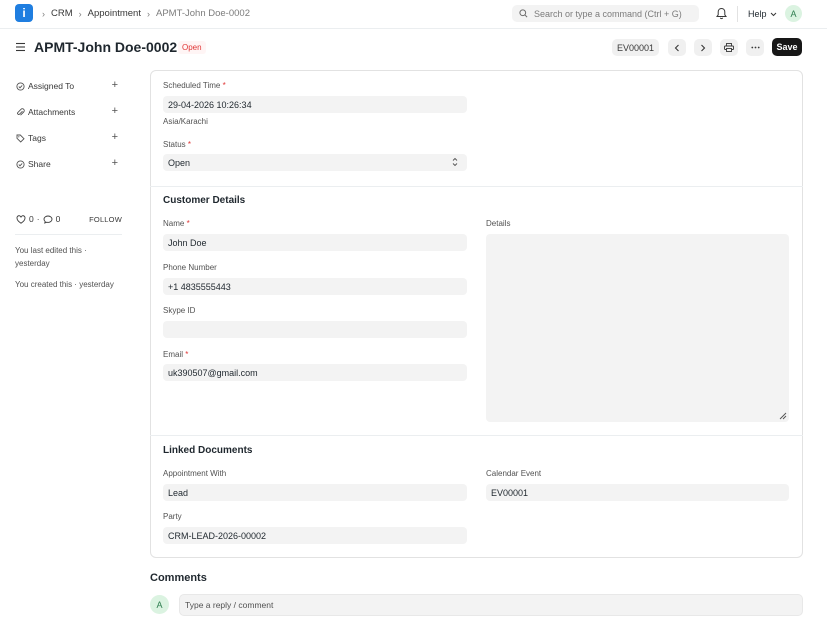  I want to click on comment-icon, so click(48, 219).